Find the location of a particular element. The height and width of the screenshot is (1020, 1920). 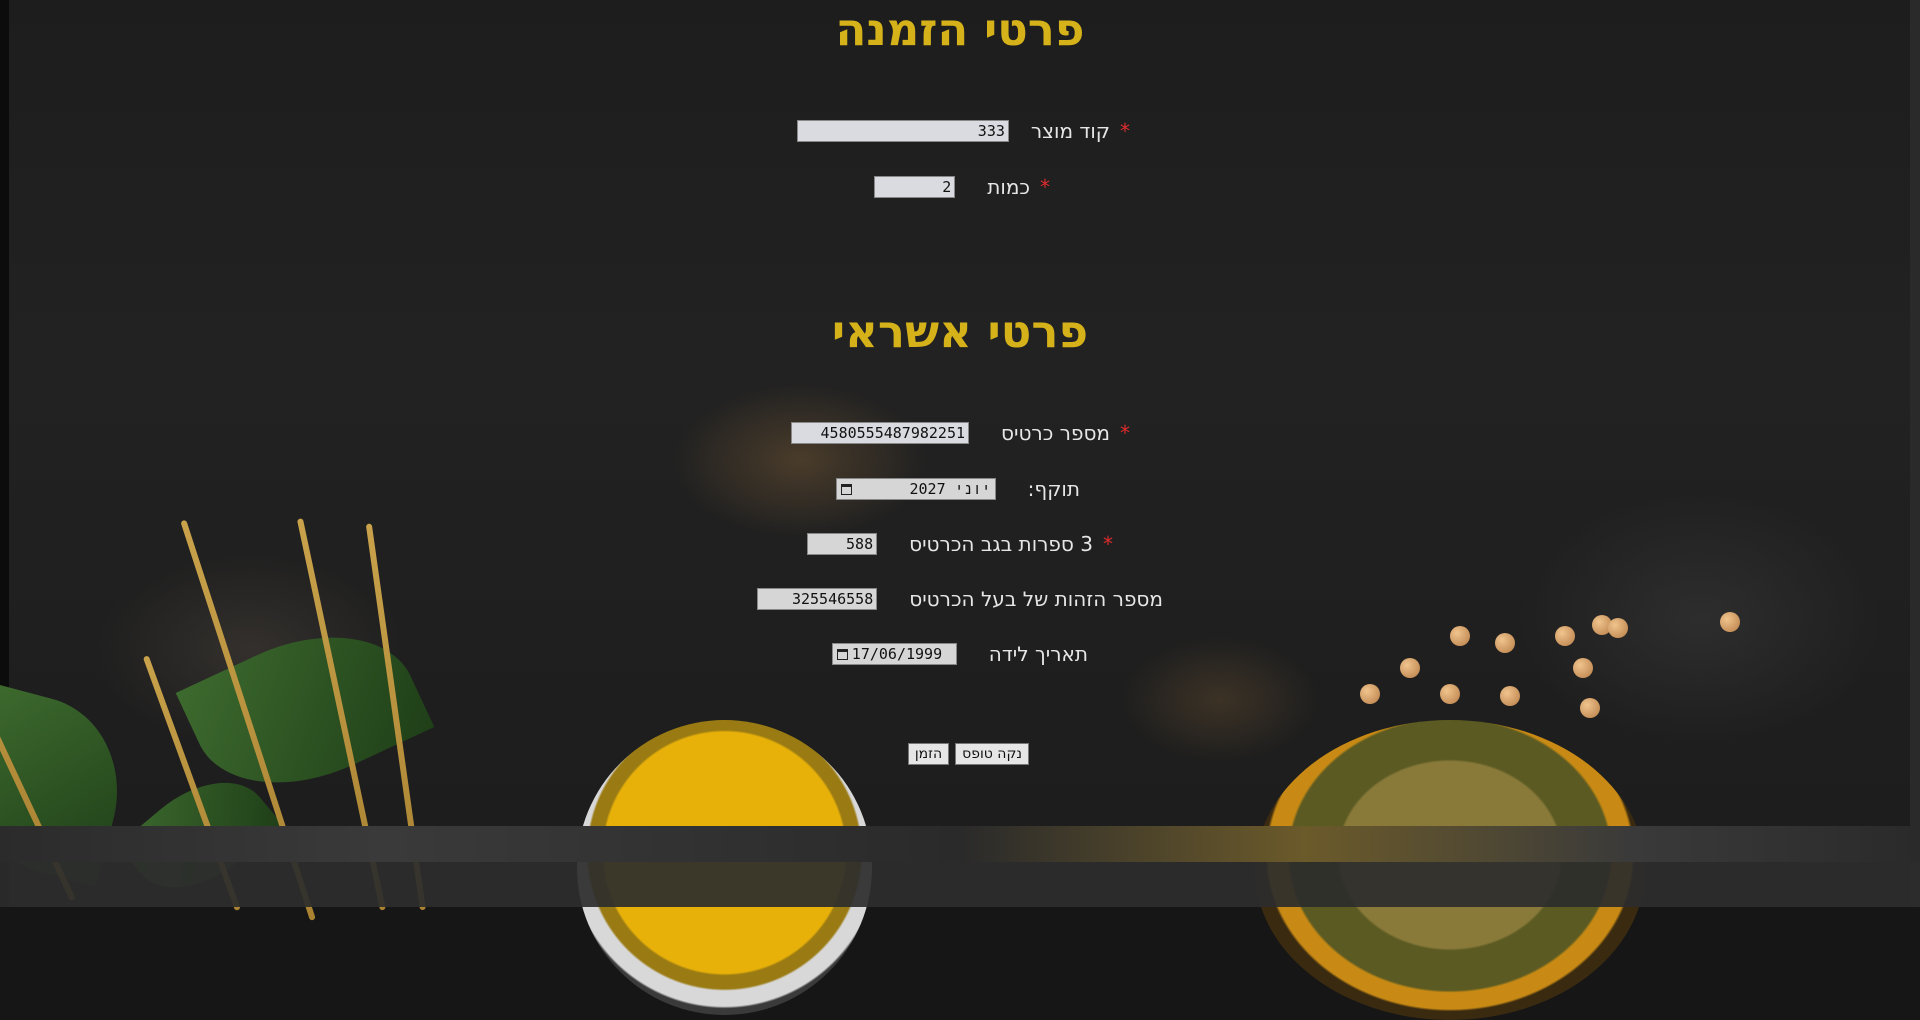

expiry-value: יוני 2027 is located at coordinates (950, 488).